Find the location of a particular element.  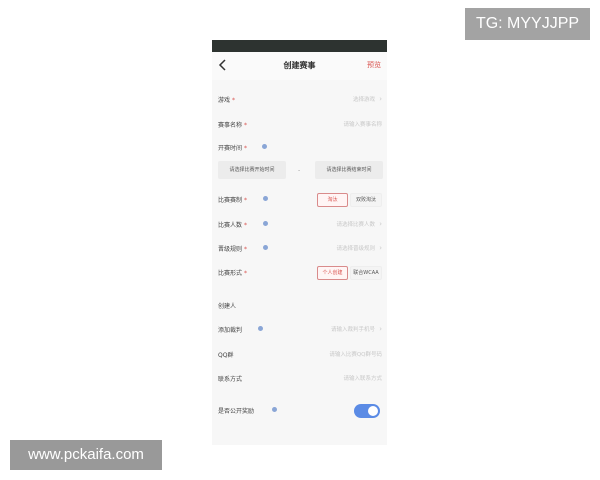

nav-bar: 创建赛事 预览 is located at coordinates (299, 66).